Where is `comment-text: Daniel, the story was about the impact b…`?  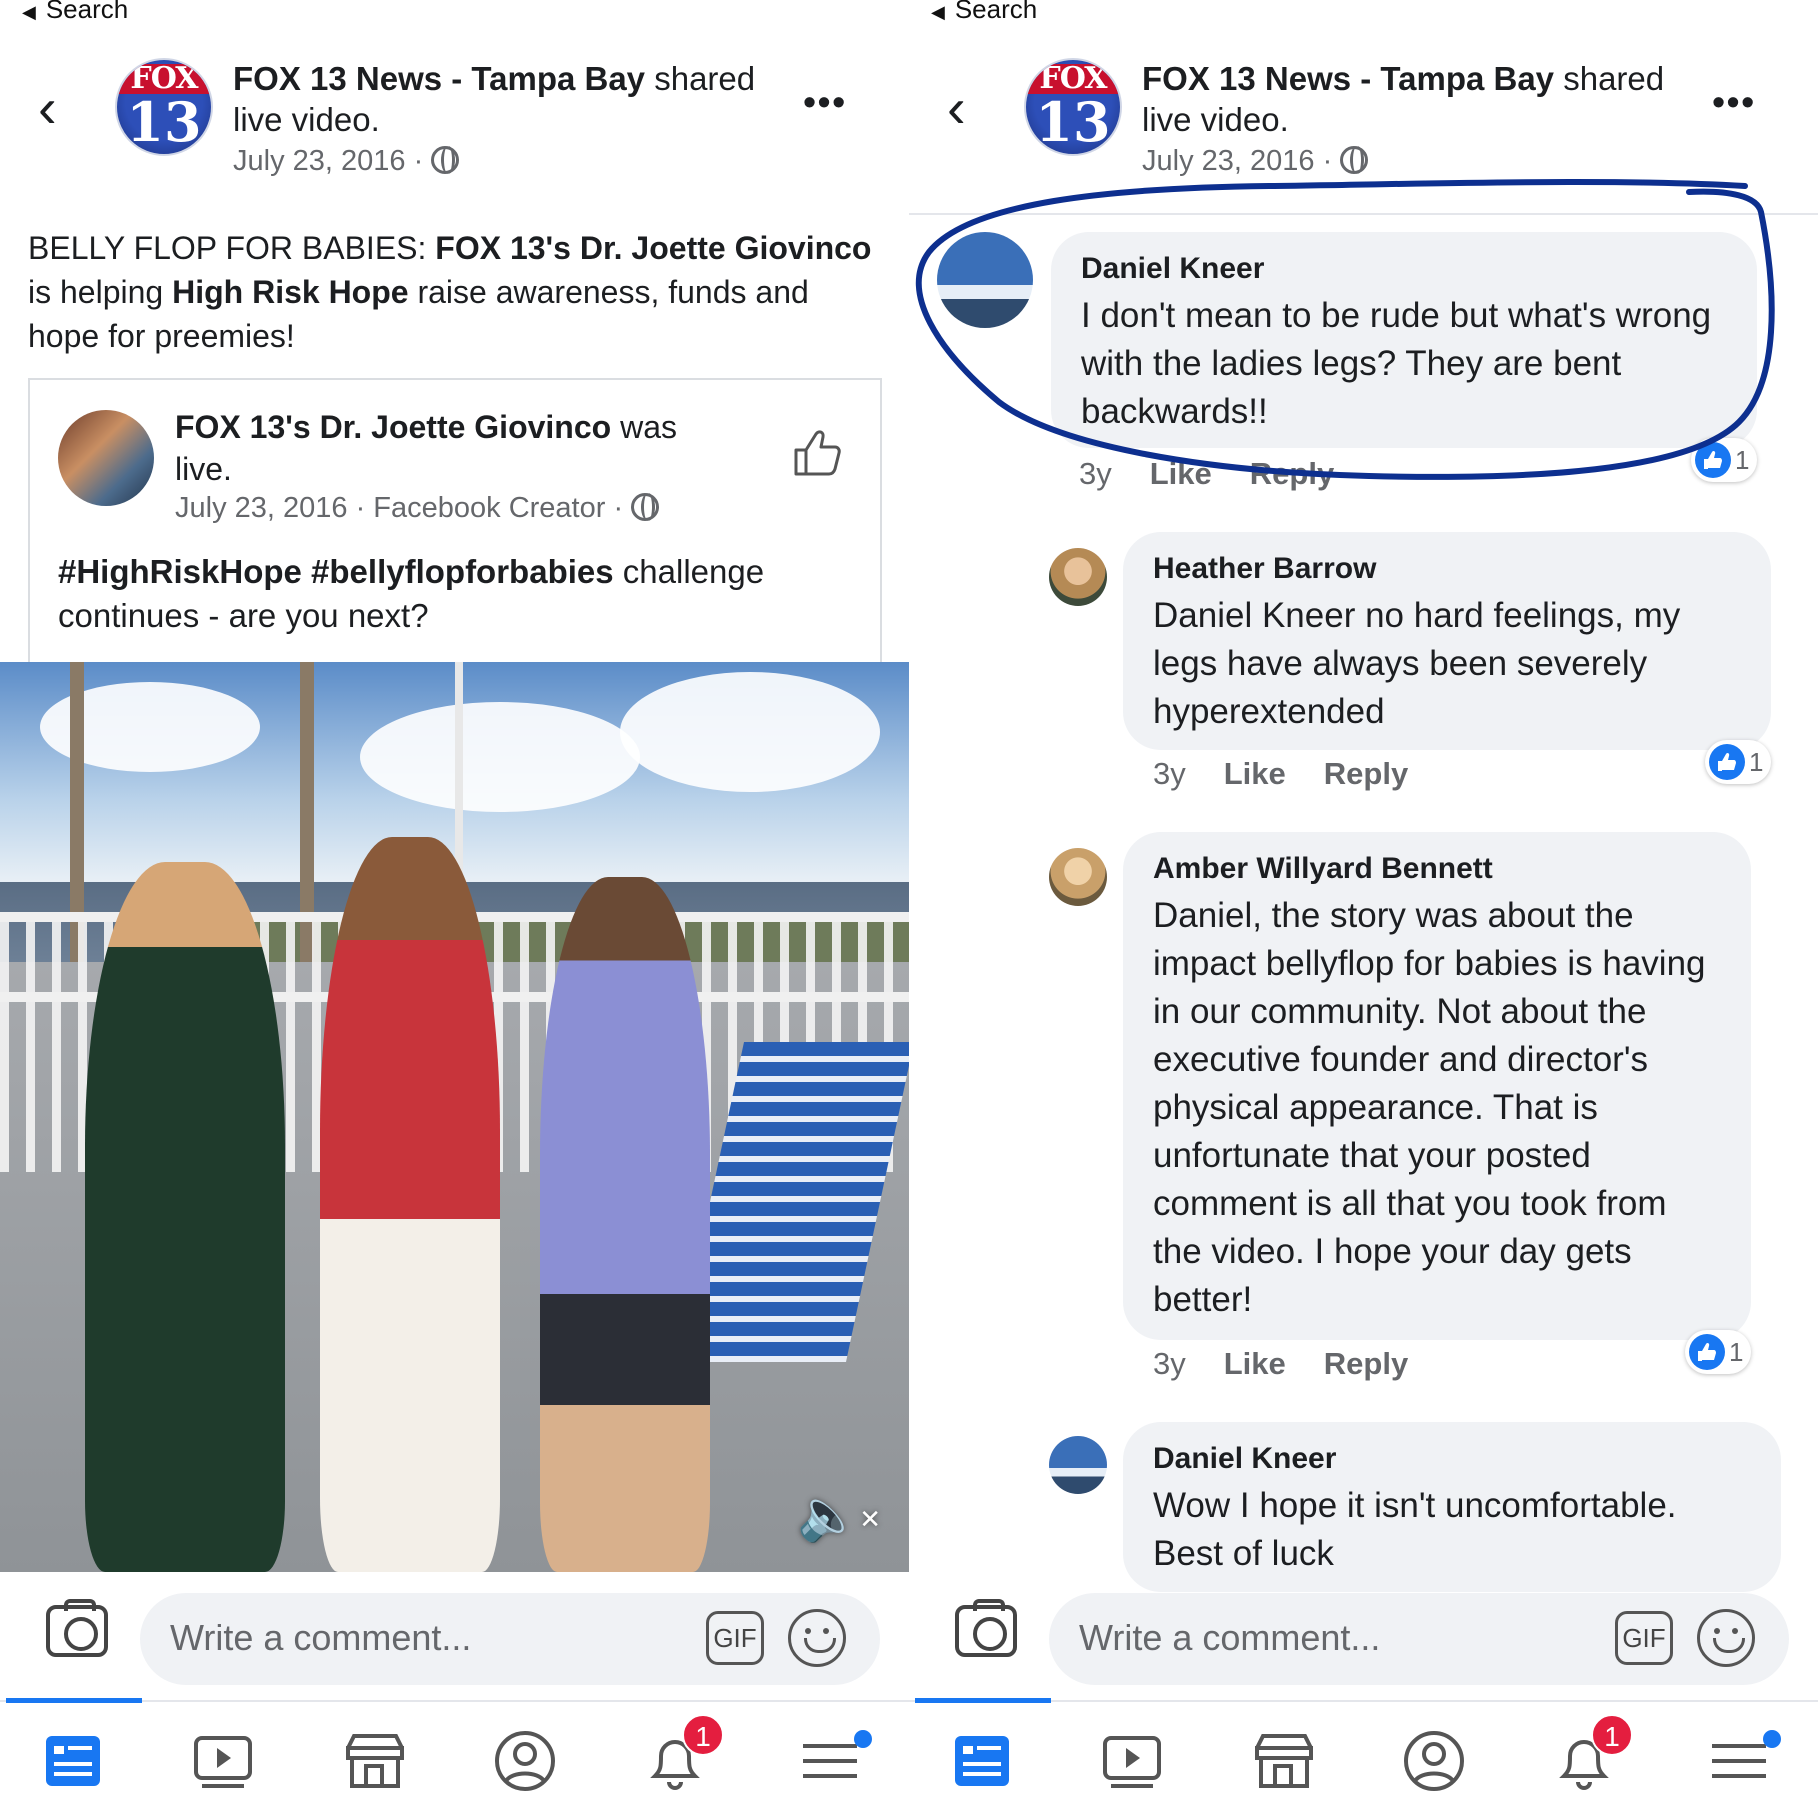
comment-text: Daniel, the story was about the impact b… is located at coordinates (1429, 1107).